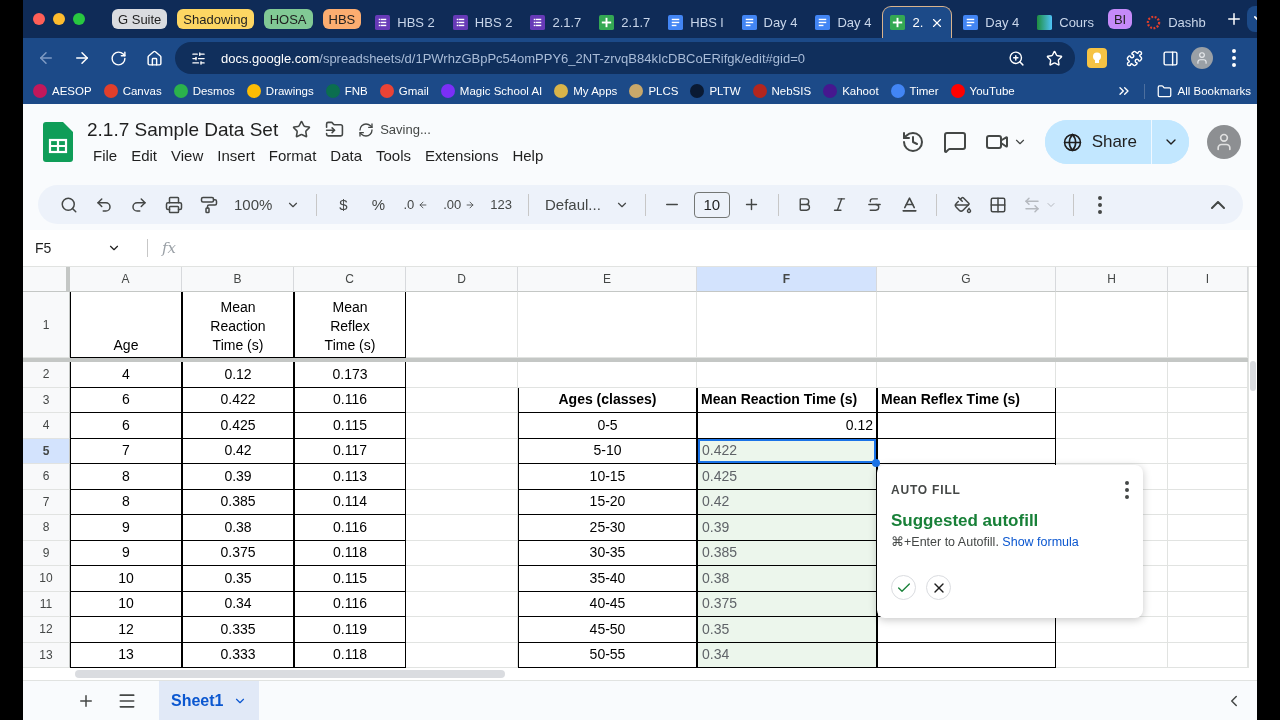 Image resolution: width=1280 pixels, height=720 pixels. Describe the element at coordinates (144, 155) in the screenshot. I see `menu-item: Edit` at that location.